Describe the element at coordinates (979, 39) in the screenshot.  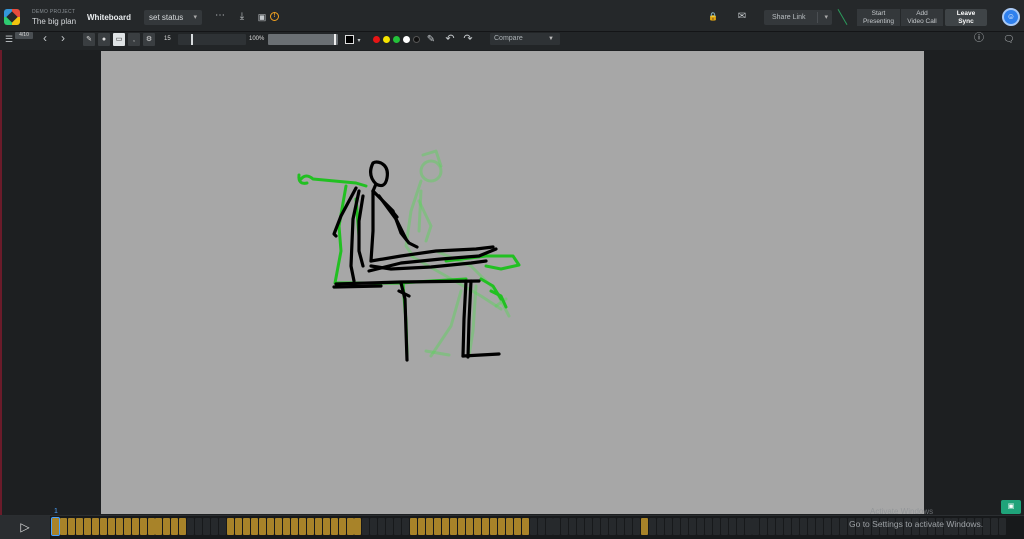
I see `info-icon: ⓘ` at that location.